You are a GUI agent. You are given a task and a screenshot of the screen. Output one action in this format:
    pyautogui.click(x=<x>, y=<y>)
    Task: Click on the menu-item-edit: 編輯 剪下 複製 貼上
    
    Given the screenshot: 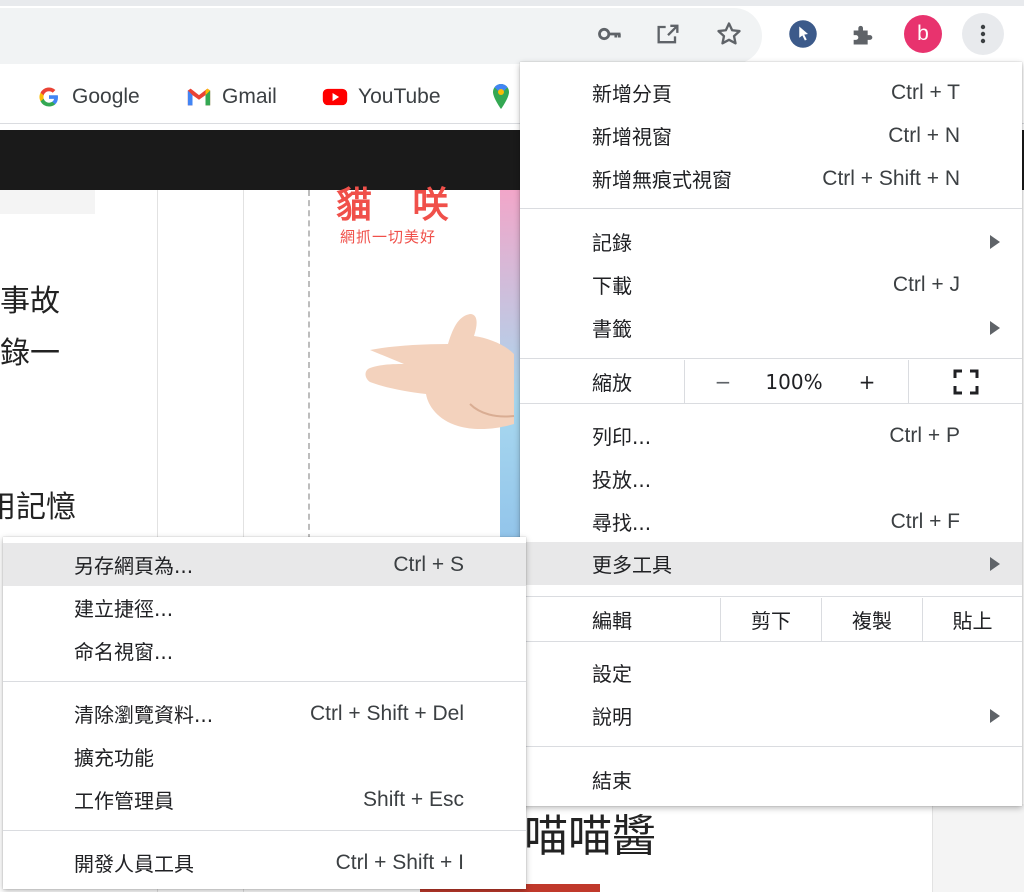 What is the action you would take?
    pyautogui.click(x=771, y=619)
    